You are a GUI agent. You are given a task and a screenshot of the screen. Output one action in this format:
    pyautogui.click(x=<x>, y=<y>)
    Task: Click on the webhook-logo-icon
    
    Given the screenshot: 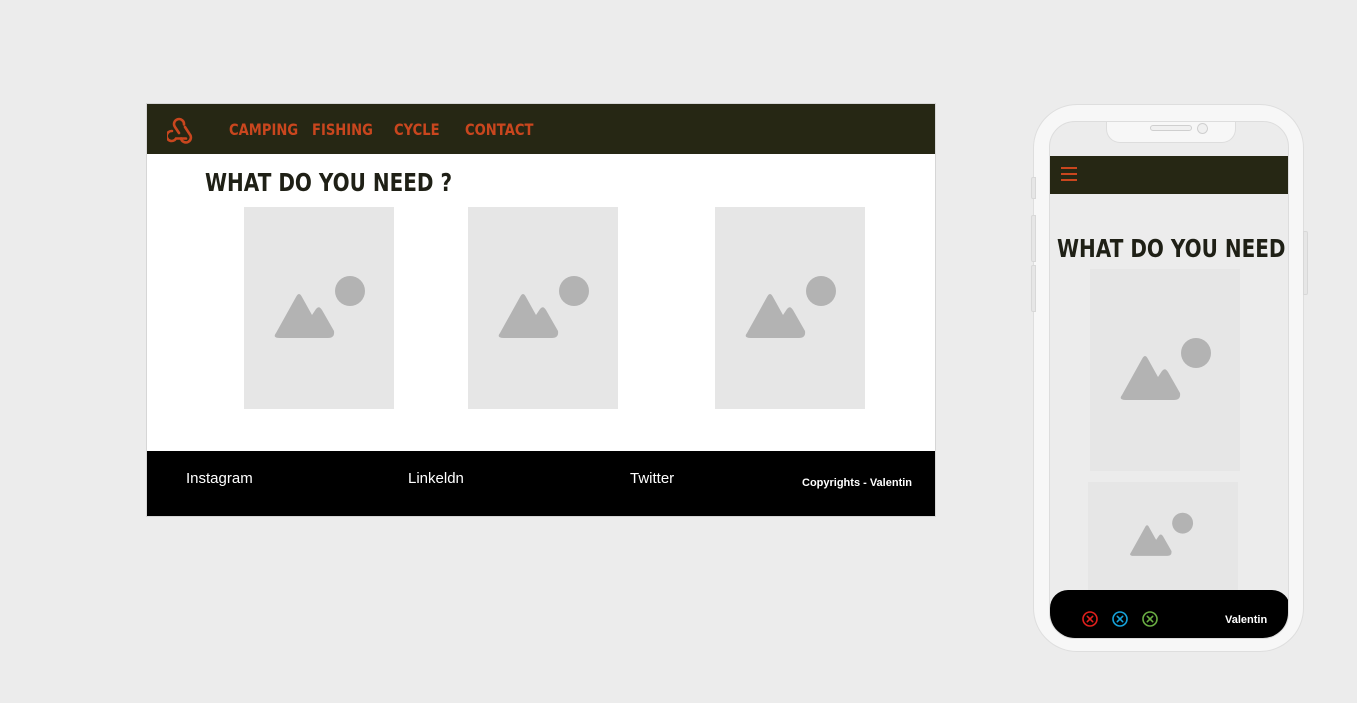 What is the action you would take?
    pyautogui.click(x=182, y=131)
    